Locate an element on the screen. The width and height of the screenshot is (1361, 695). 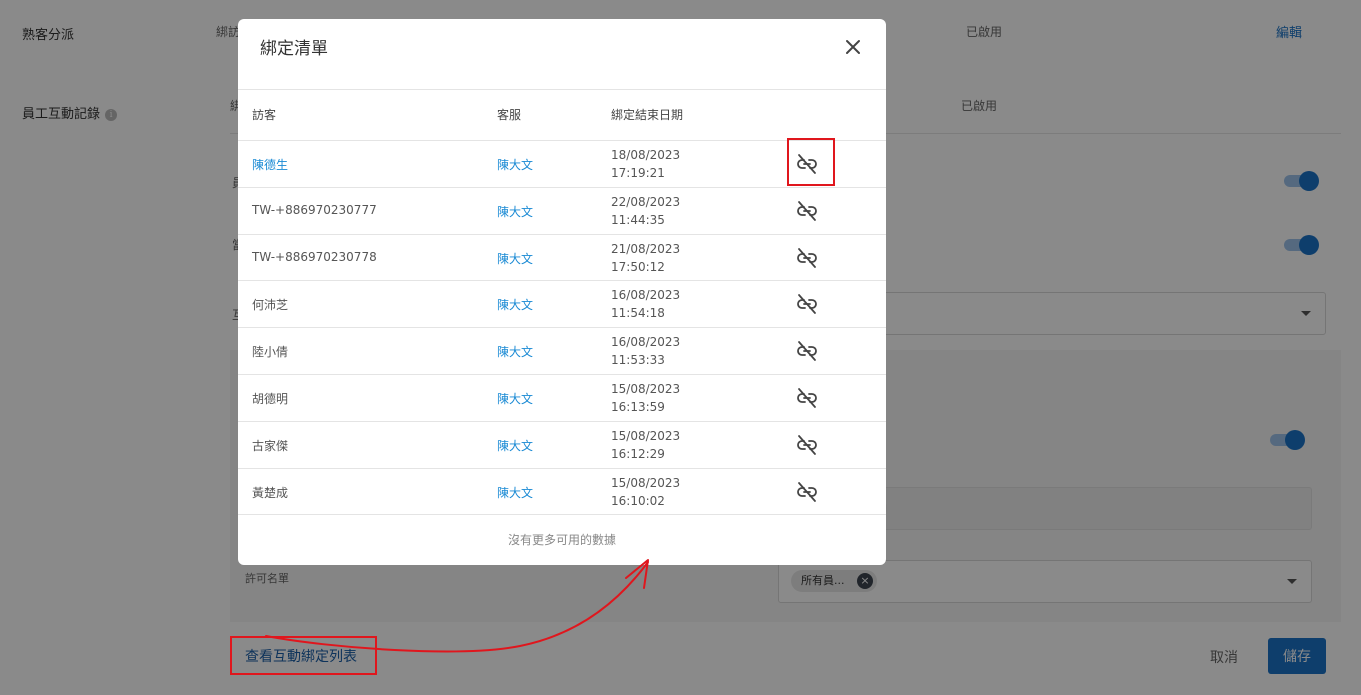
annotation-arrow is located at coordinates (457, 606).